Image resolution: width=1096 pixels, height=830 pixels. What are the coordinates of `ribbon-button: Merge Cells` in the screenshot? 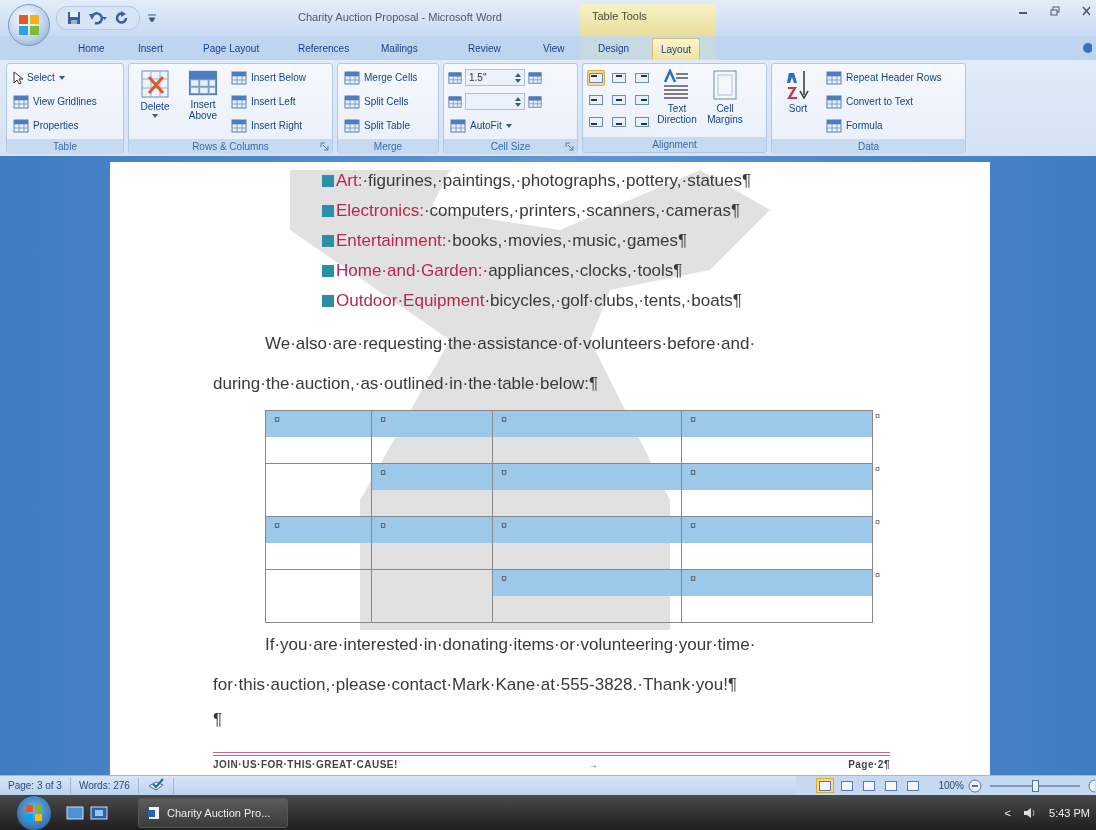 It's located at (381, 77).